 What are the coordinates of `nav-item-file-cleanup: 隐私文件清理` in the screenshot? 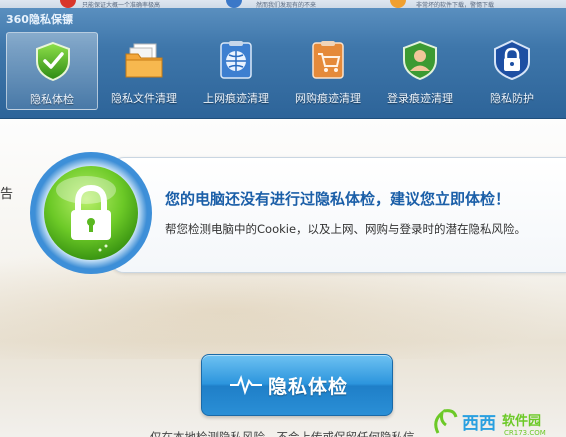 It's located at (144, 71).